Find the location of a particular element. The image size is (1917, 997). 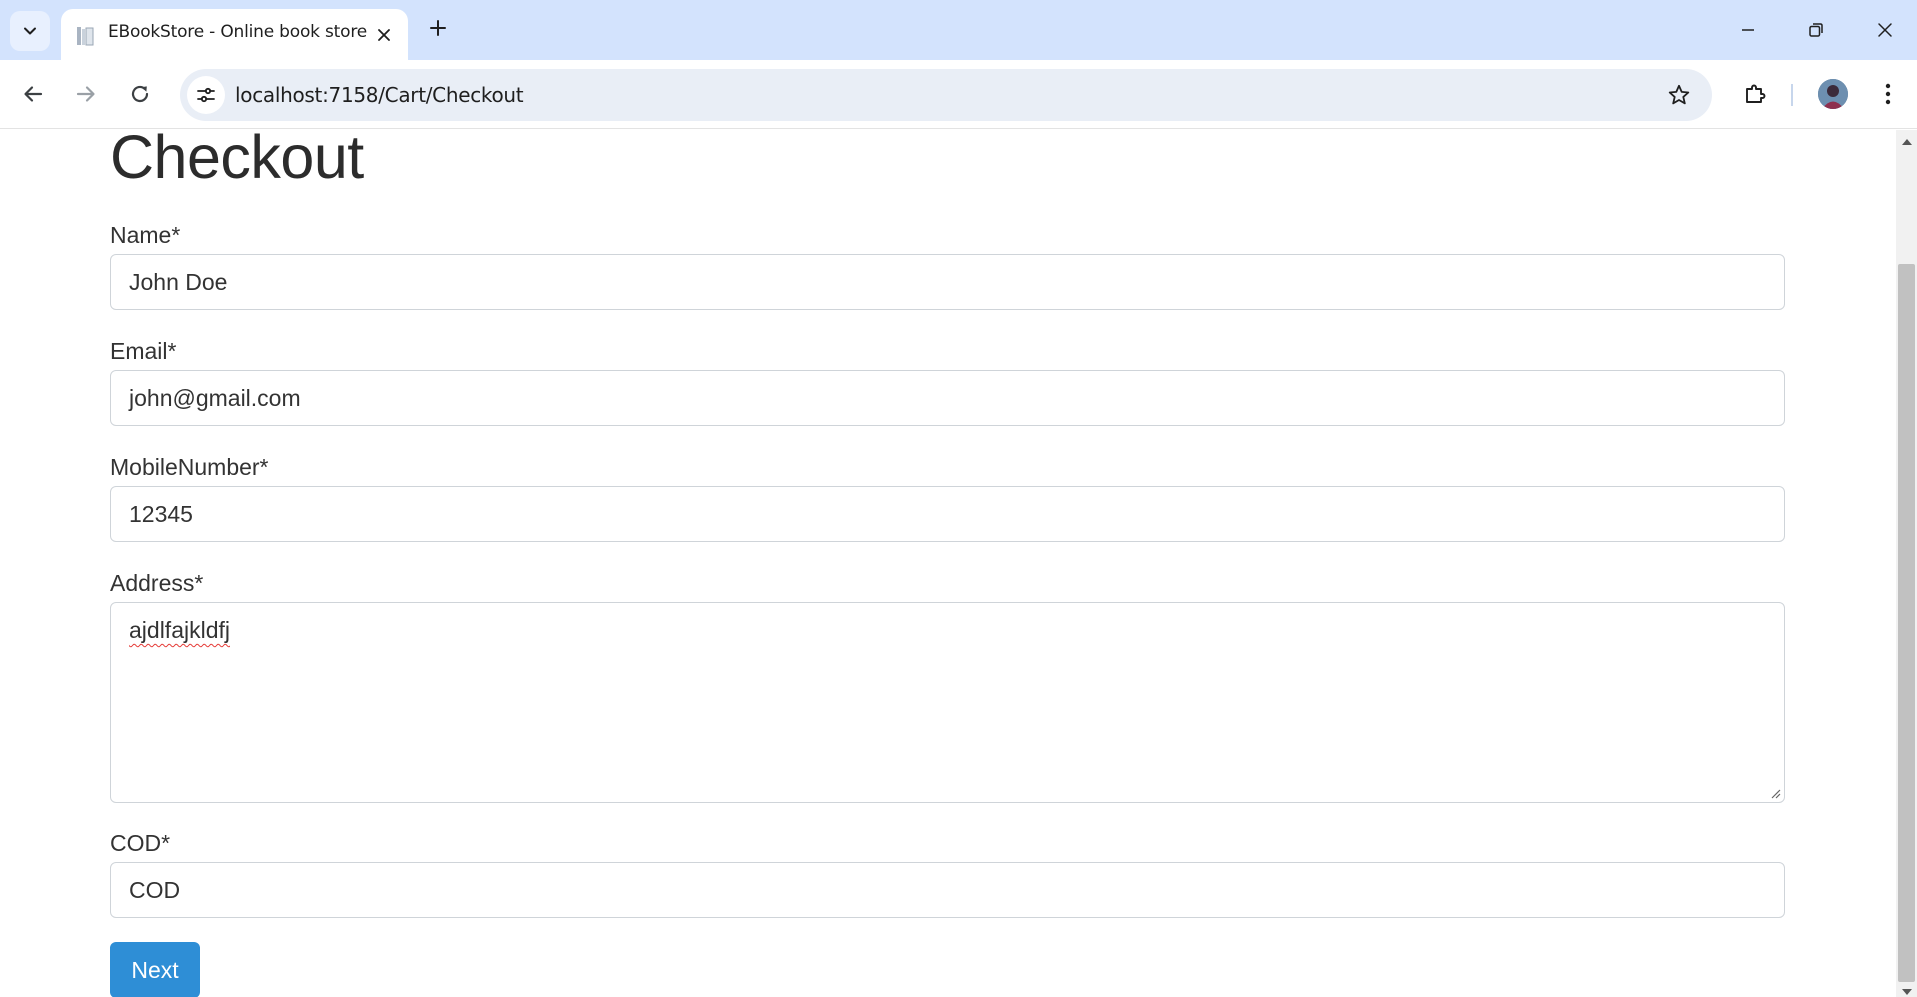

site-info-button is located at coordinates (206, 95).